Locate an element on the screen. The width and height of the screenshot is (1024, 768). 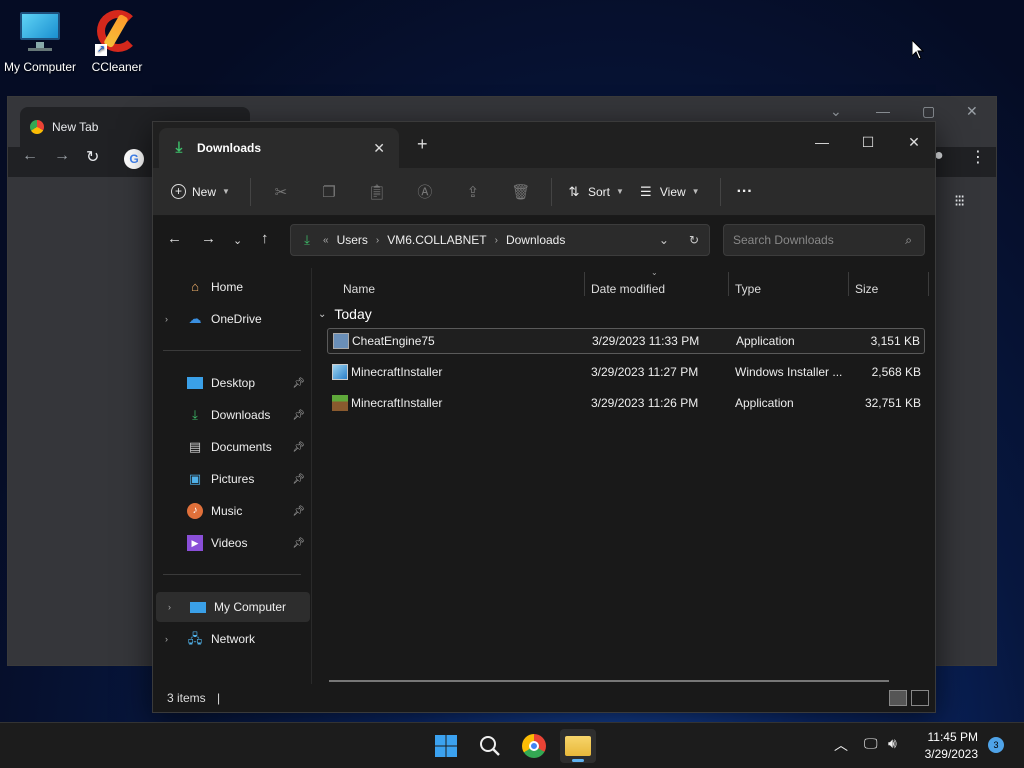
notification-badge: 3 is located at coordinates (996, 745).